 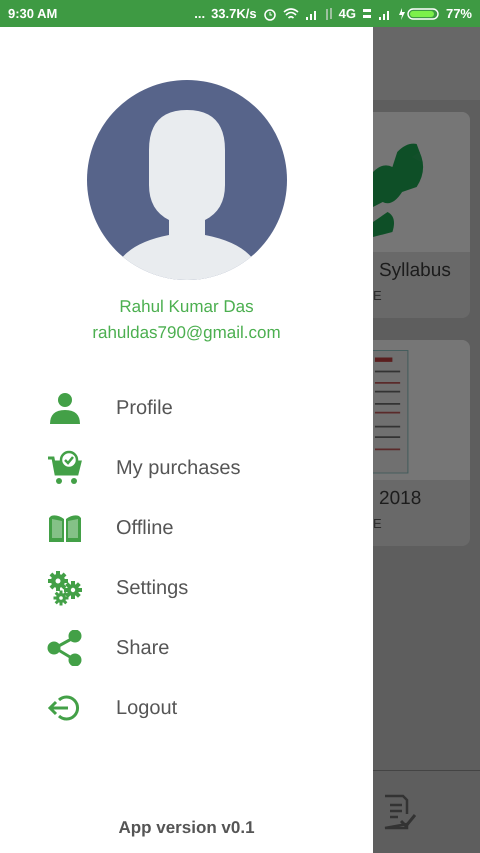 I want to click on menu-item: Settings, so click(x=186, y=588).